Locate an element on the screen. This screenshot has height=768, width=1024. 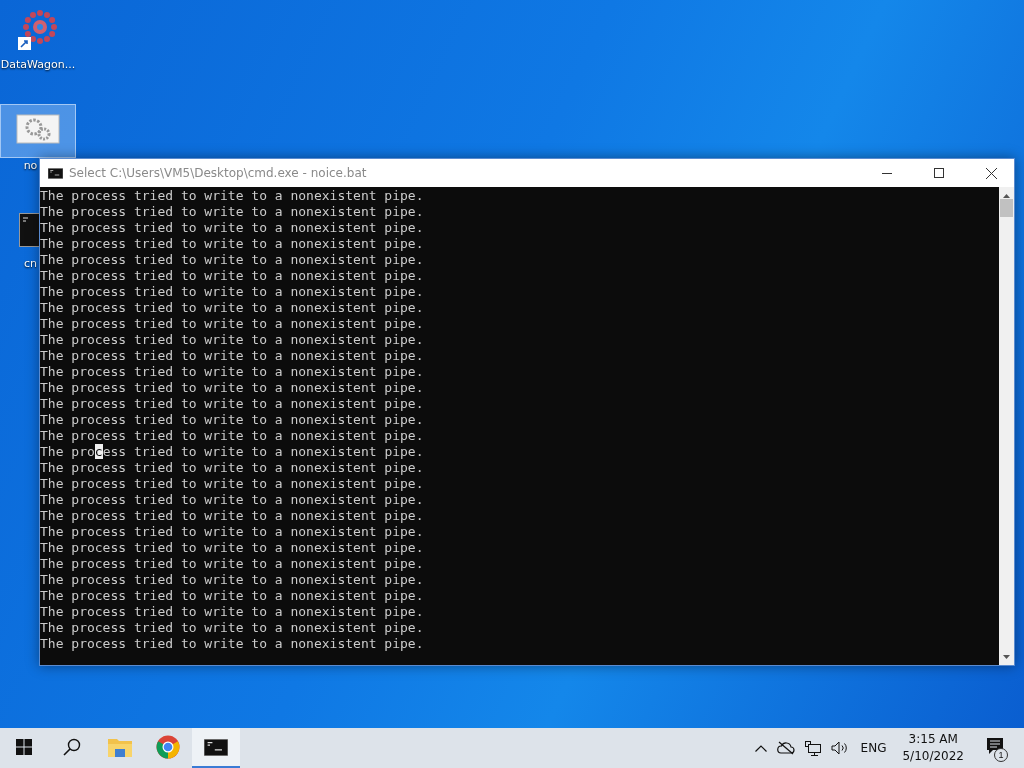
scrollbar is located at coordinates (1006, 426).